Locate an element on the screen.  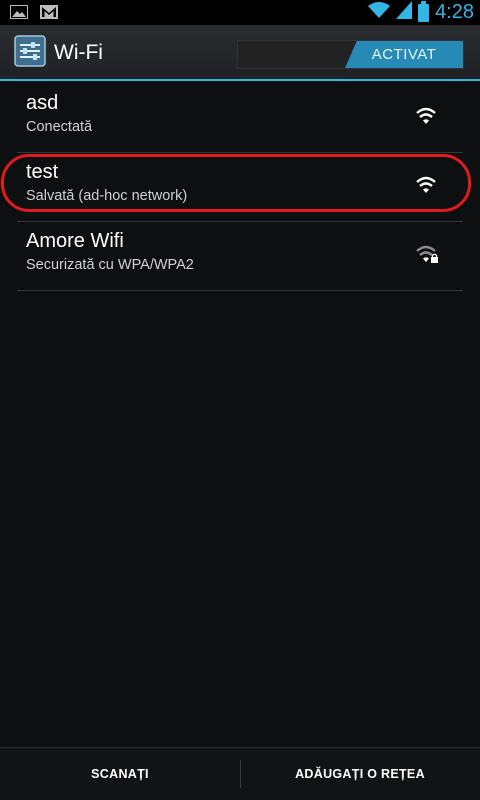
clock: 4:28 is located at coordinates (454, 12).